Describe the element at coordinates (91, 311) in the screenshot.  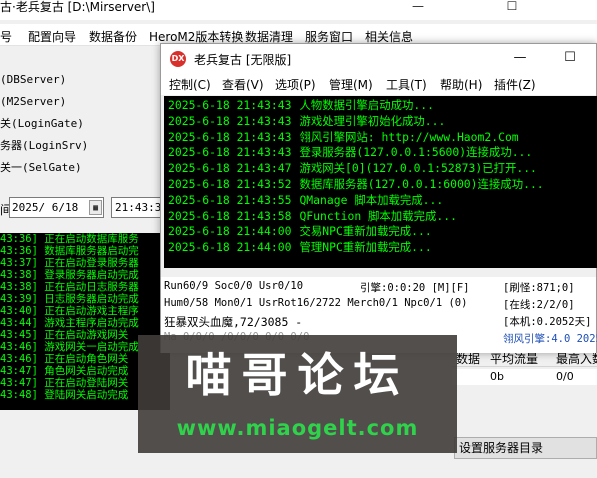
I see `log-message: 正在启动游戏主程序` at that location.